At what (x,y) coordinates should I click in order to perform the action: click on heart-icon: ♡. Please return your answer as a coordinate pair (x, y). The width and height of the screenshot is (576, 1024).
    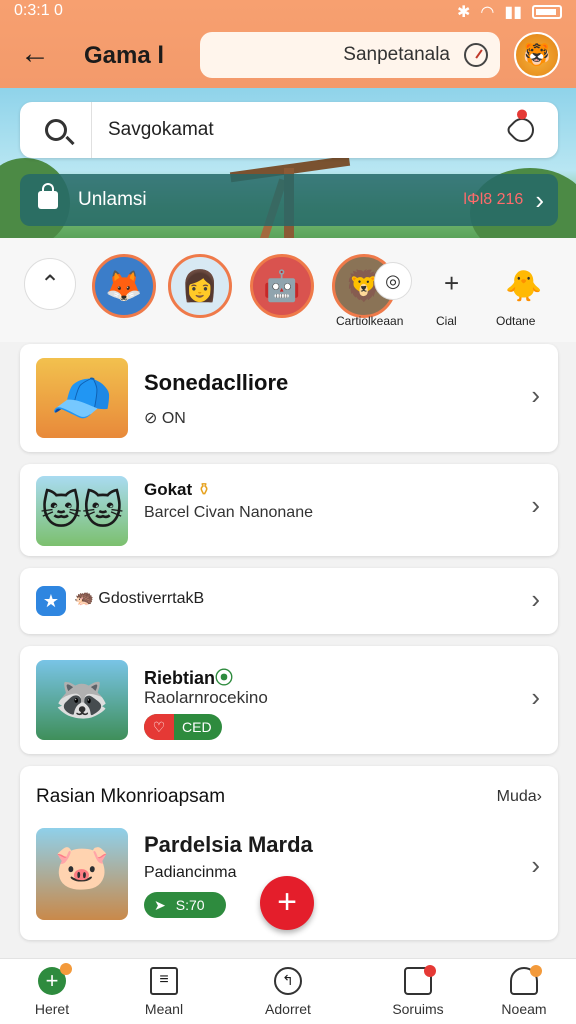
    Looking at the image, I should click on (159, 727).